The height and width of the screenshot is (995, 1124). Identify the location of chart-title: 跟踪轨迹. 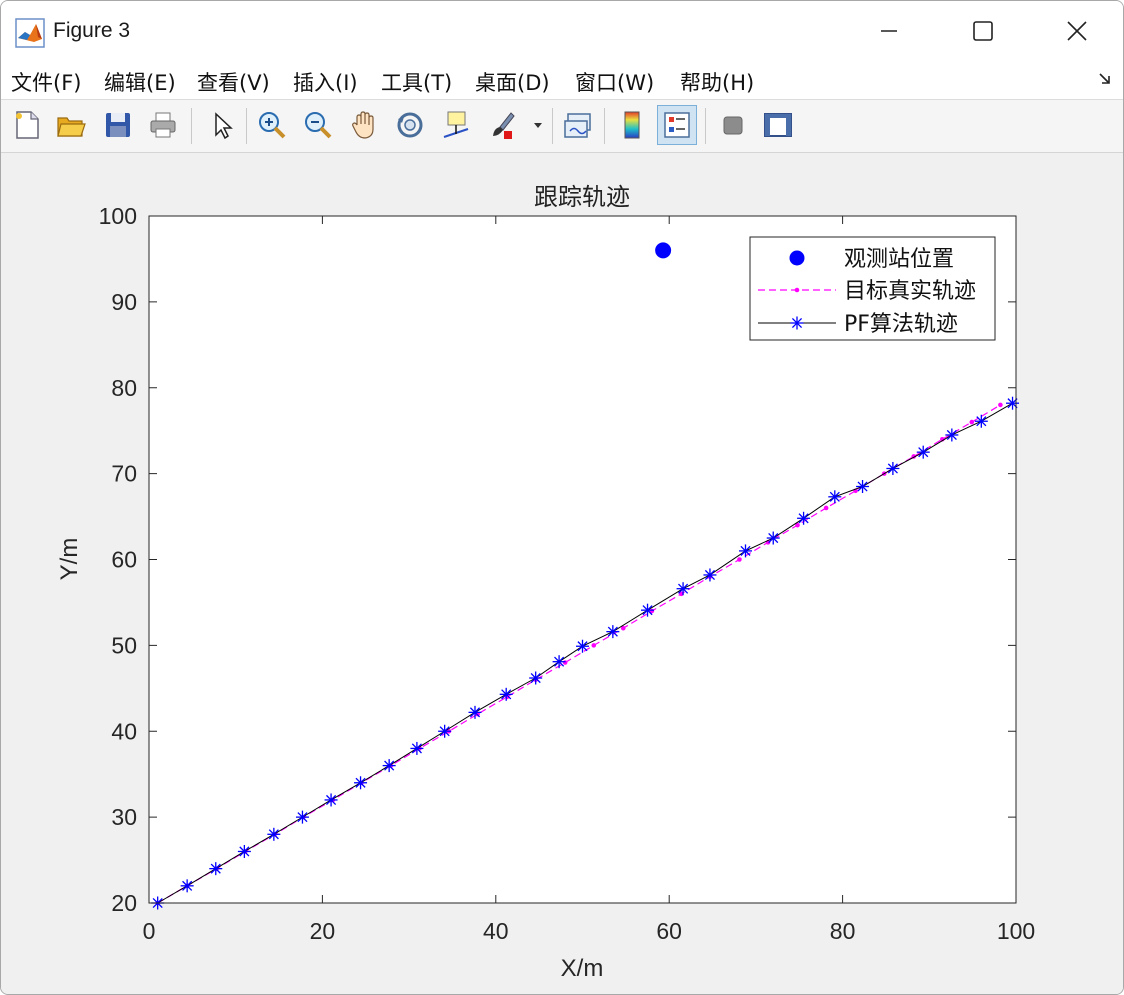
(582, 197).